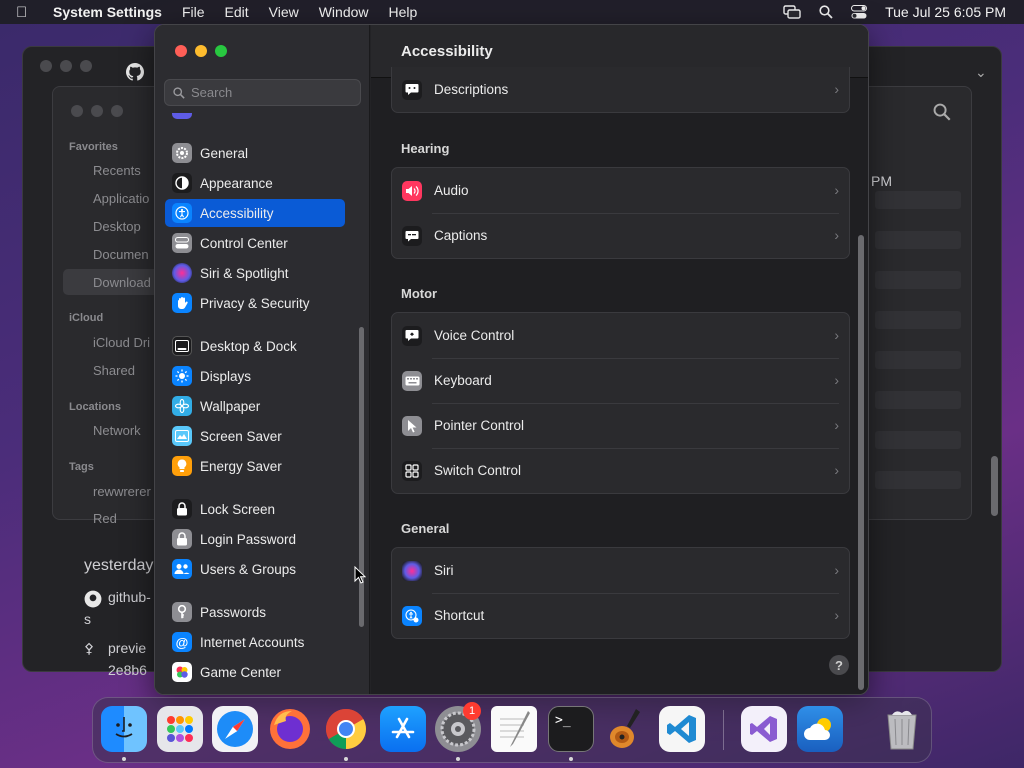 The width and height of the screenshot is (1024, 768). What do you see at coordinates (255, 213) in the screenshot?
I see `sidebar-item-accessibility: Accessibility` at bounding box center [255, 213].